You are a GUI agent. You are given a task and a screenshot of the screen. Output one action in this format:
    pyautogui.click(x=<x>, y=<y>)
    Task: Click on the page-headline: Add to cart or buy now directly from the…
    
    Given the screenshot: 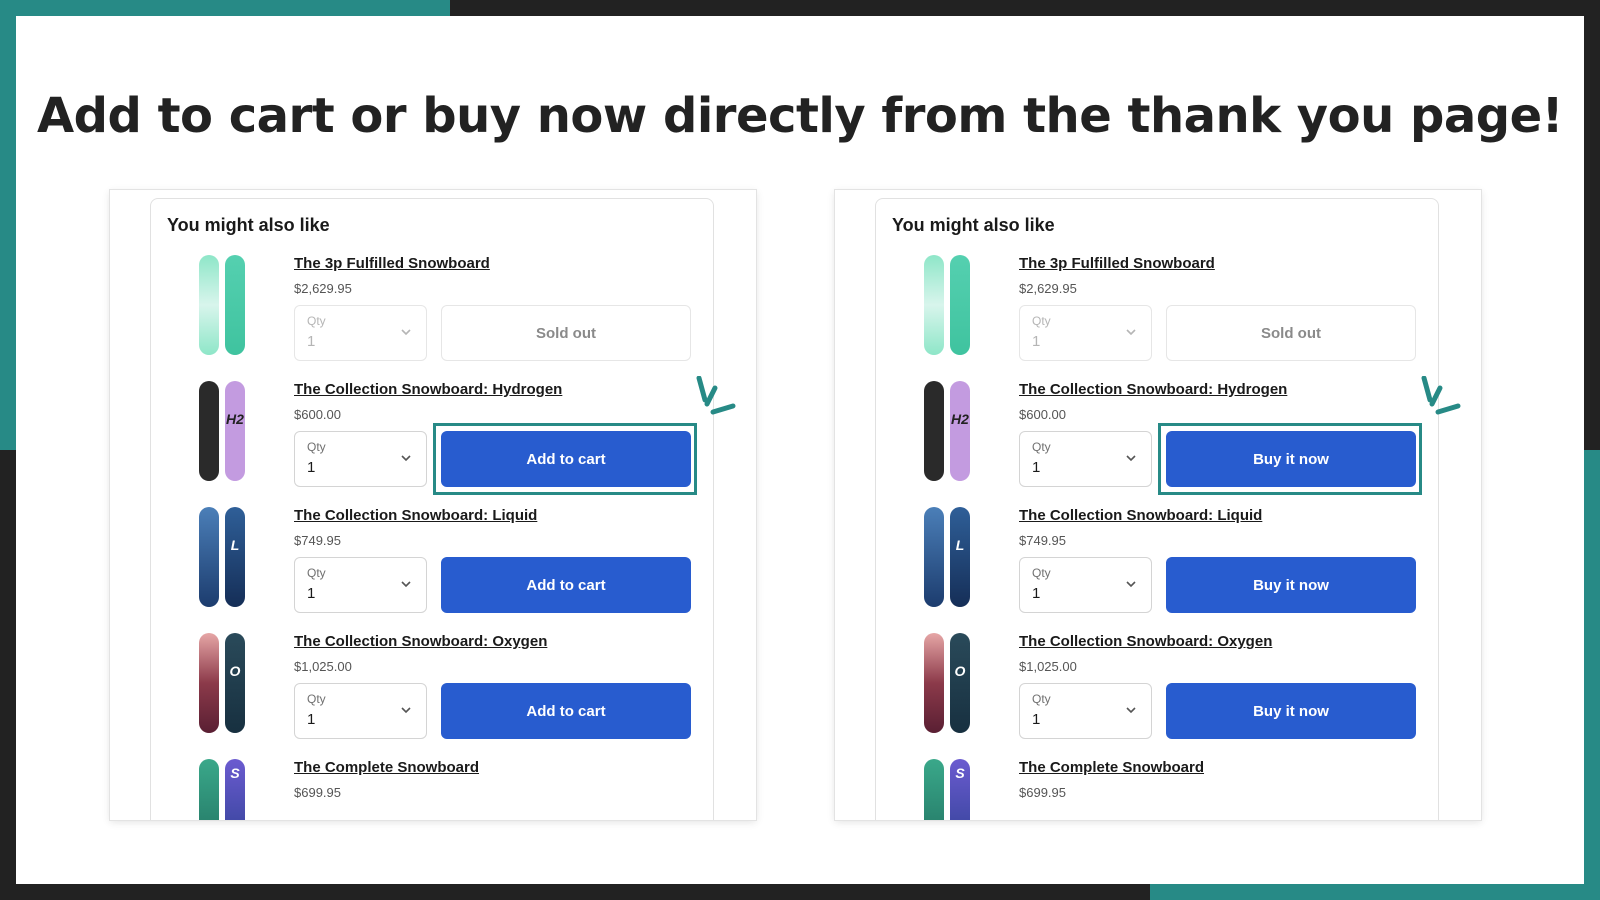 What is the action you would take?
    pyautogui.click(x=800, y=116)
    